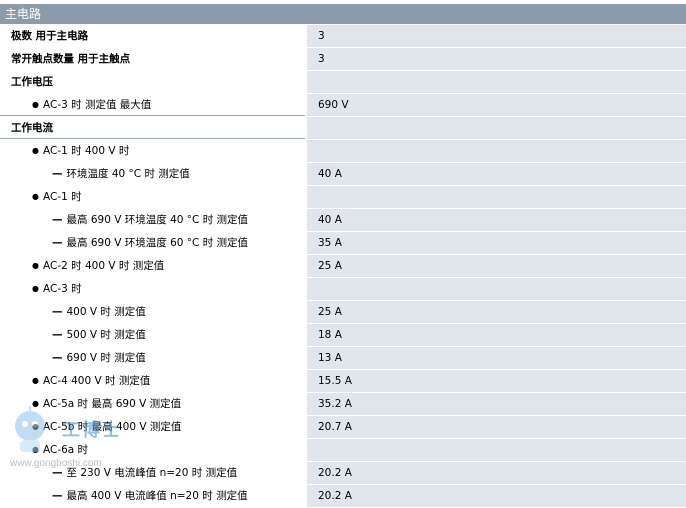  I want to click on table-row: AC-2 时 400 V 时 测定值25 A, so click(343, 266).